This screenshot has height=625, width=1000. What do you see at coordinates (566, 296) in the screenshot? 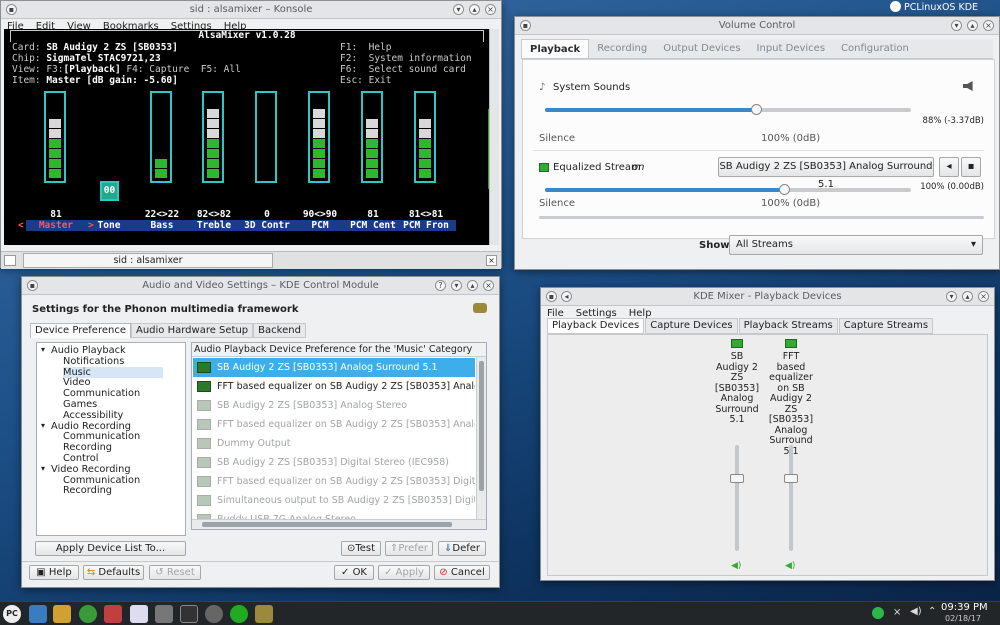
I see `speaker-icon: ◂` at bounding box center [566, 296].